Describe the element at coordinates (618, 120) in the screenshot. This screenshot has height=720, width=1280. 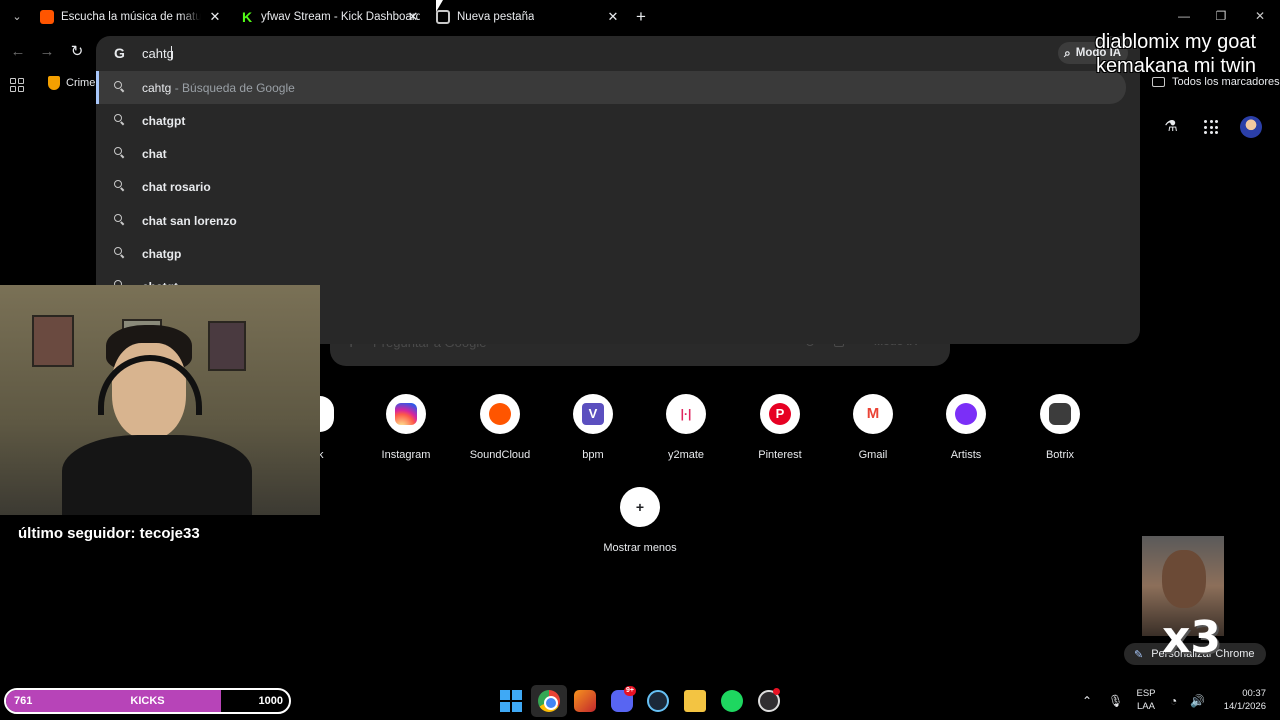
I see `suggestion-item: chatgpt` at that location.